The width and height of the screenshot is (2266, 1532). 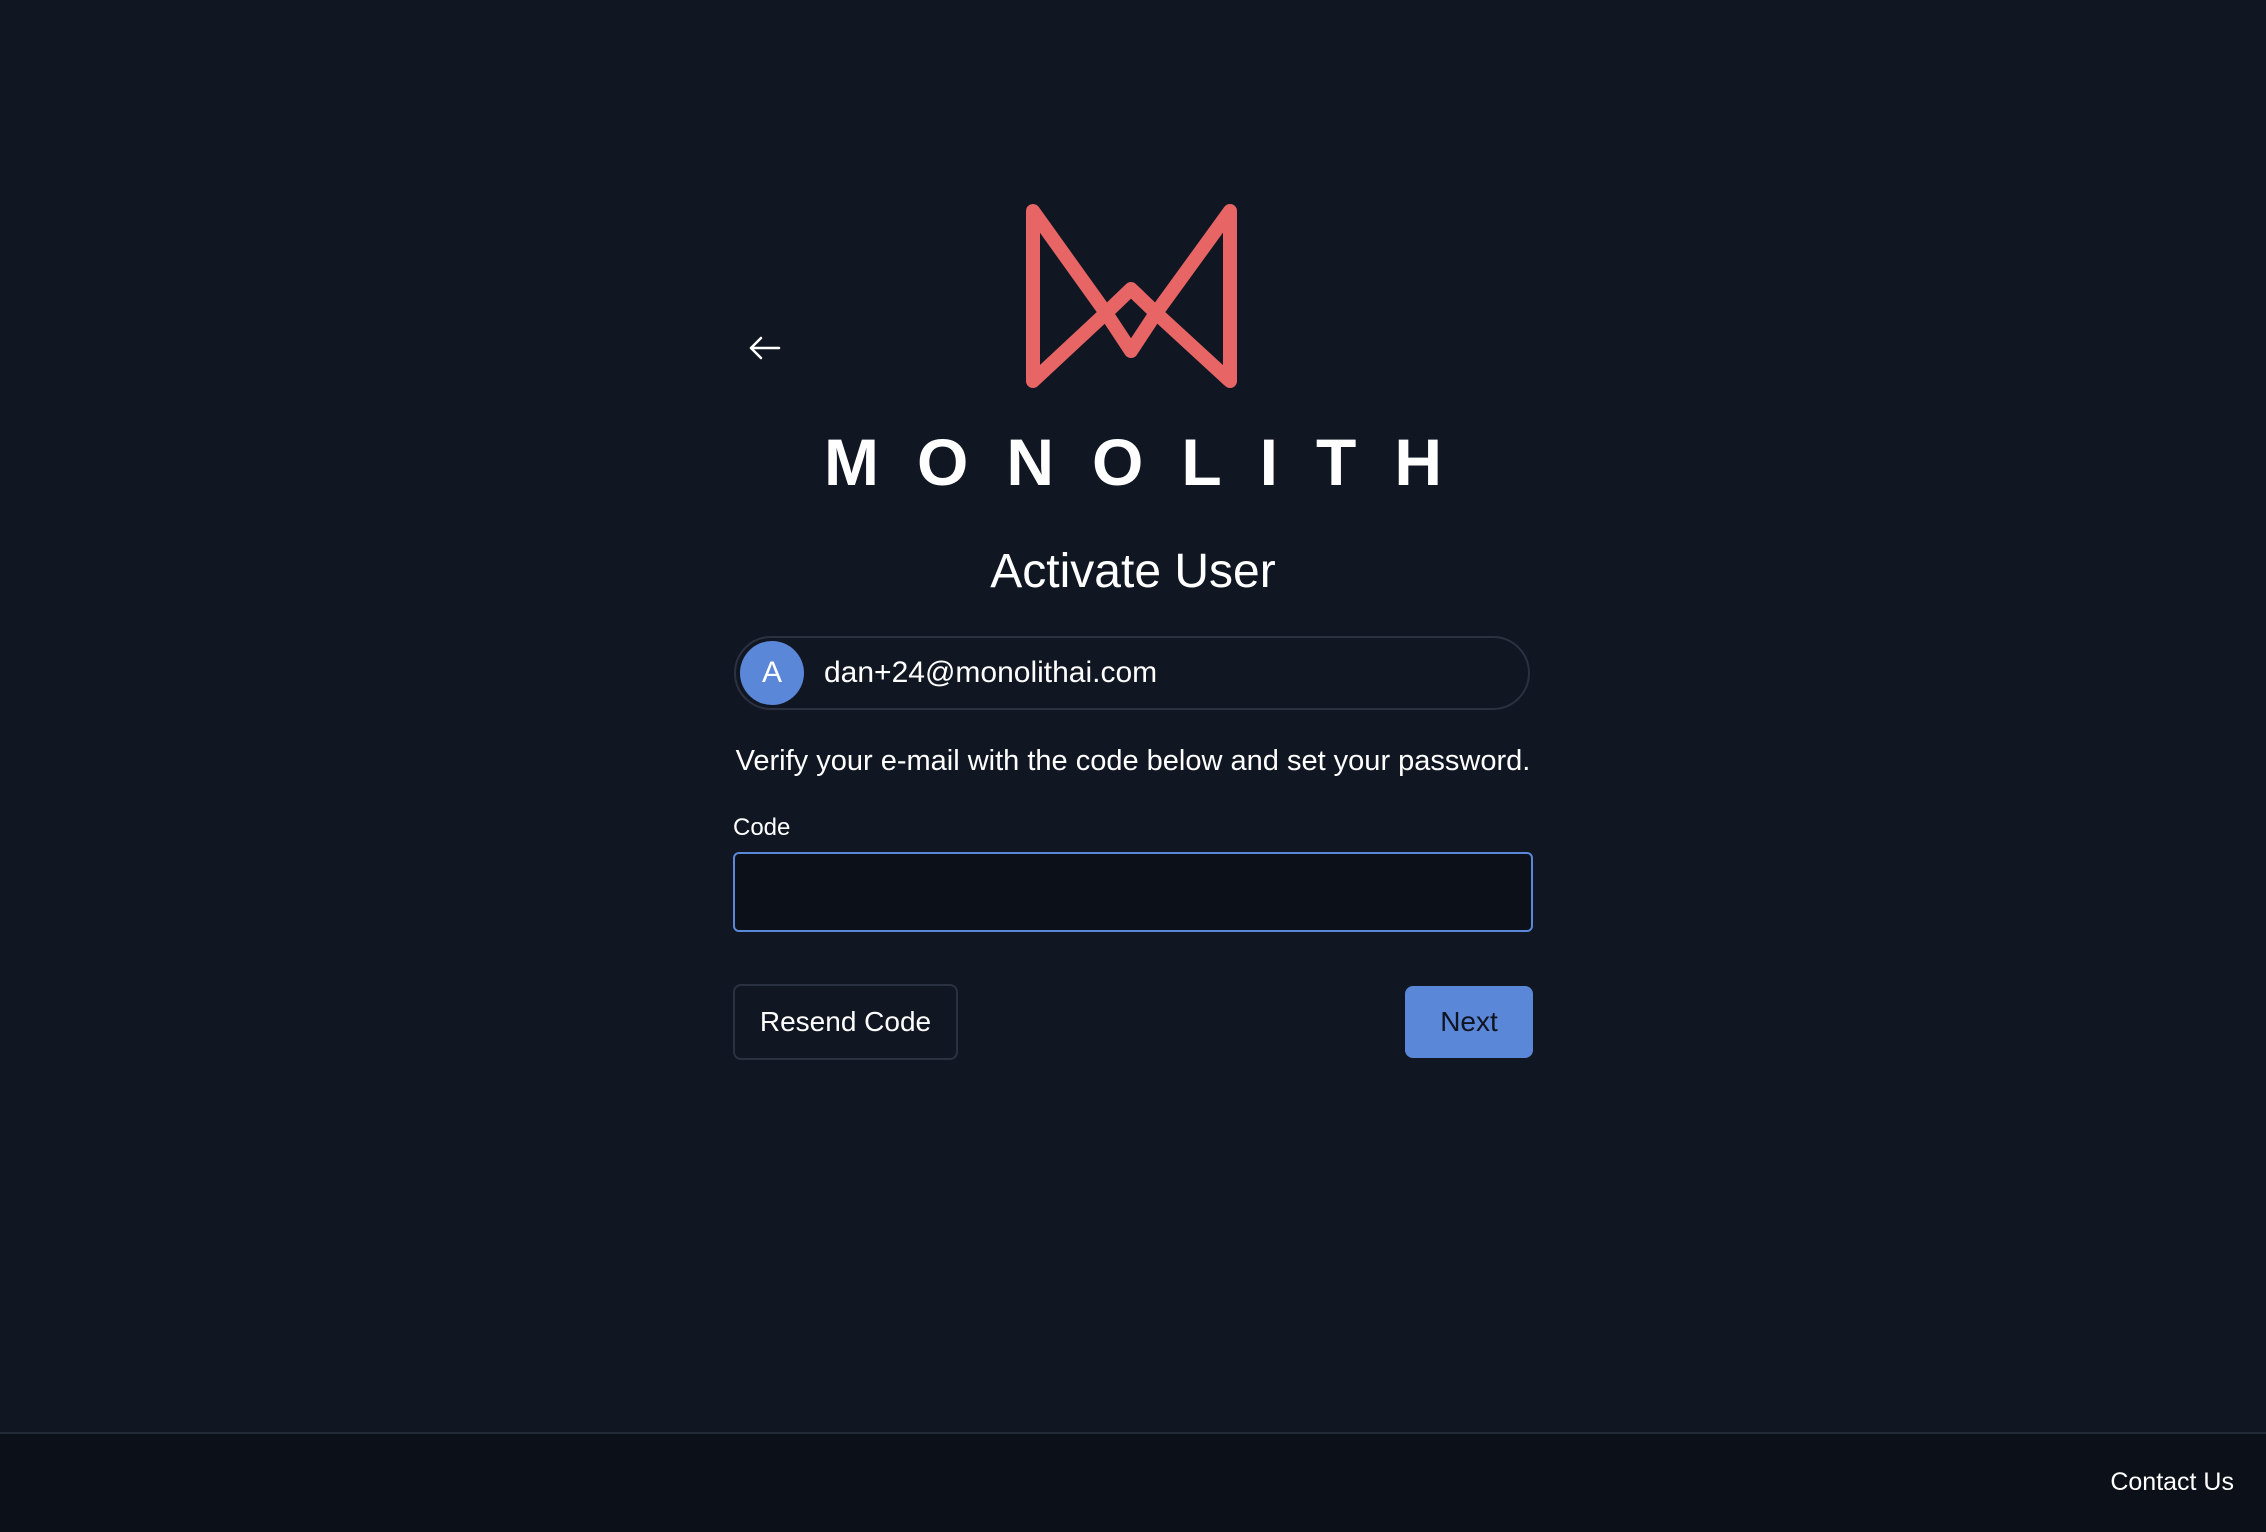 What do you see at coordinates (772, 673) in the screenshot?
I see `avatar: A` at bounding box center [772, 673].